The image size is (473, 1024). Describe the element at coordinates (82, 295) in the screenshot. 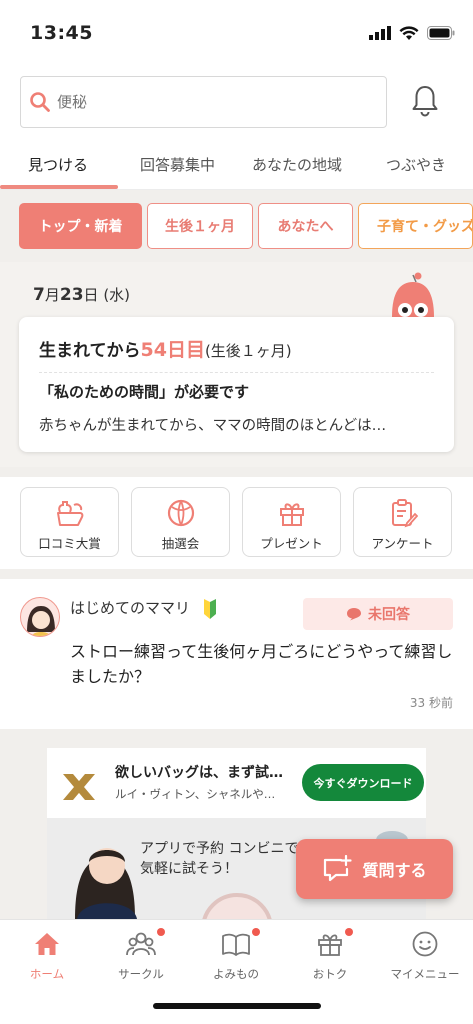

I see `today-date: 7月23日 (水)` at that location.